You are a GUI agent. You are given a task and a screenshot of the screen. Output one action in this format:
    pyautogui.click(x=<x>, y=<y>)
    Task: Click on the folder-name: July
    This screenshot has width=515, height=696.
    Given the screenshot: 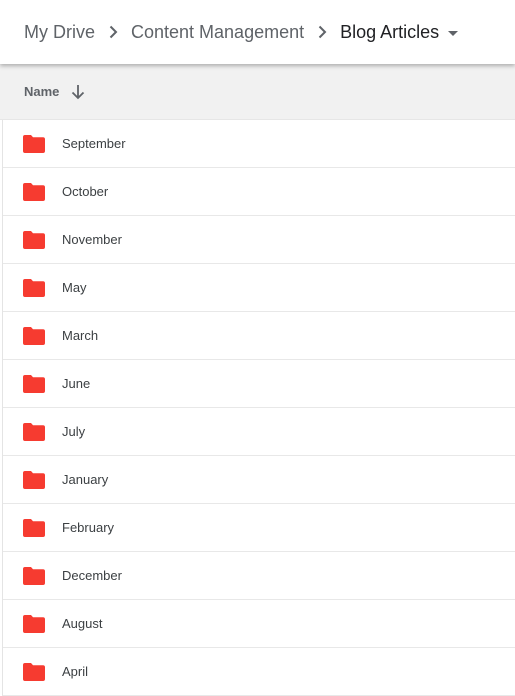 What is the action you would take?
    pyautogui.click(x=74, y=431)
    